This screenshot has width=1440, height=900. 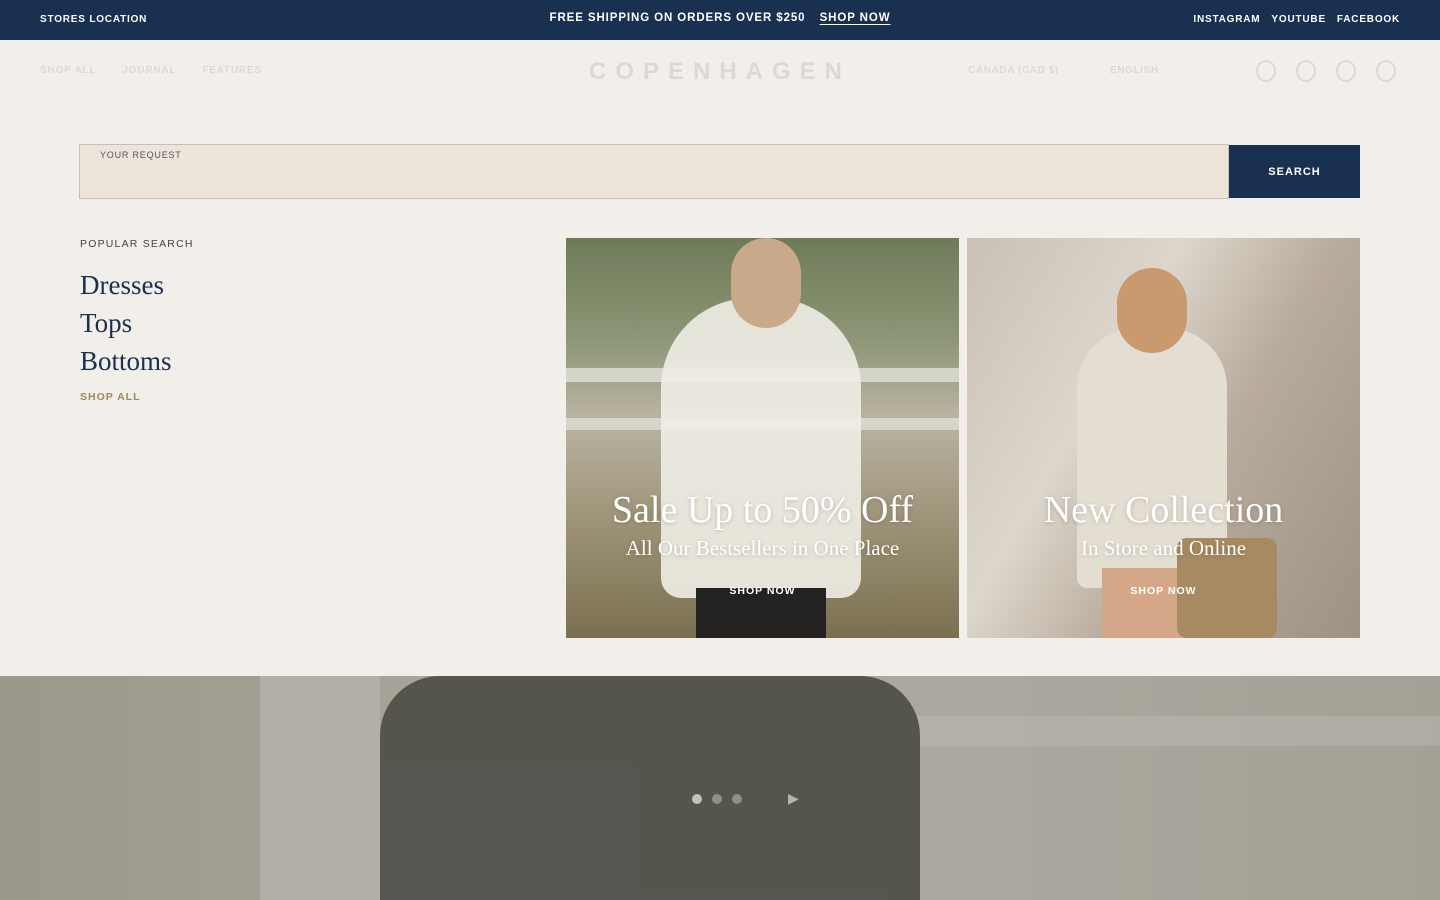 I want to click on play-icon: ▶, so click(x=793, y=798).